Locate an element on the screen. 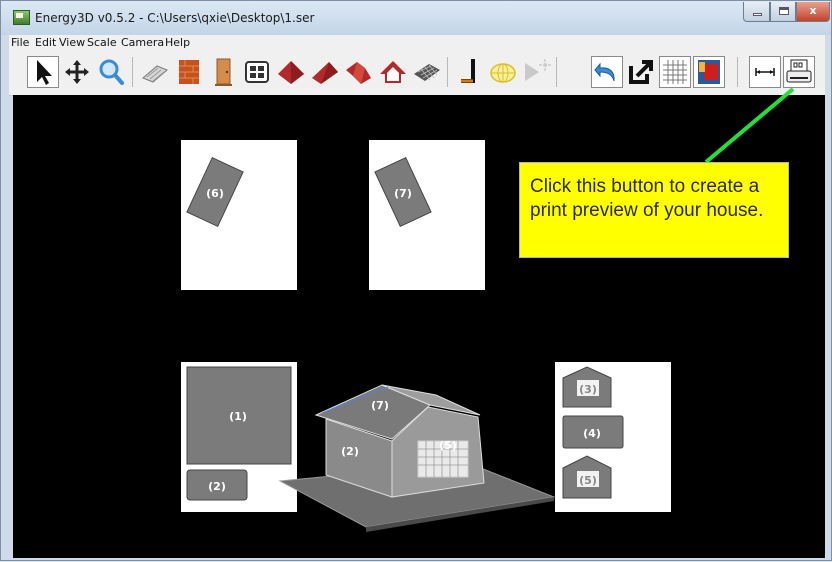 This screenshot has width=832, height=562. minimize-button is located at coordinates (756, 12).